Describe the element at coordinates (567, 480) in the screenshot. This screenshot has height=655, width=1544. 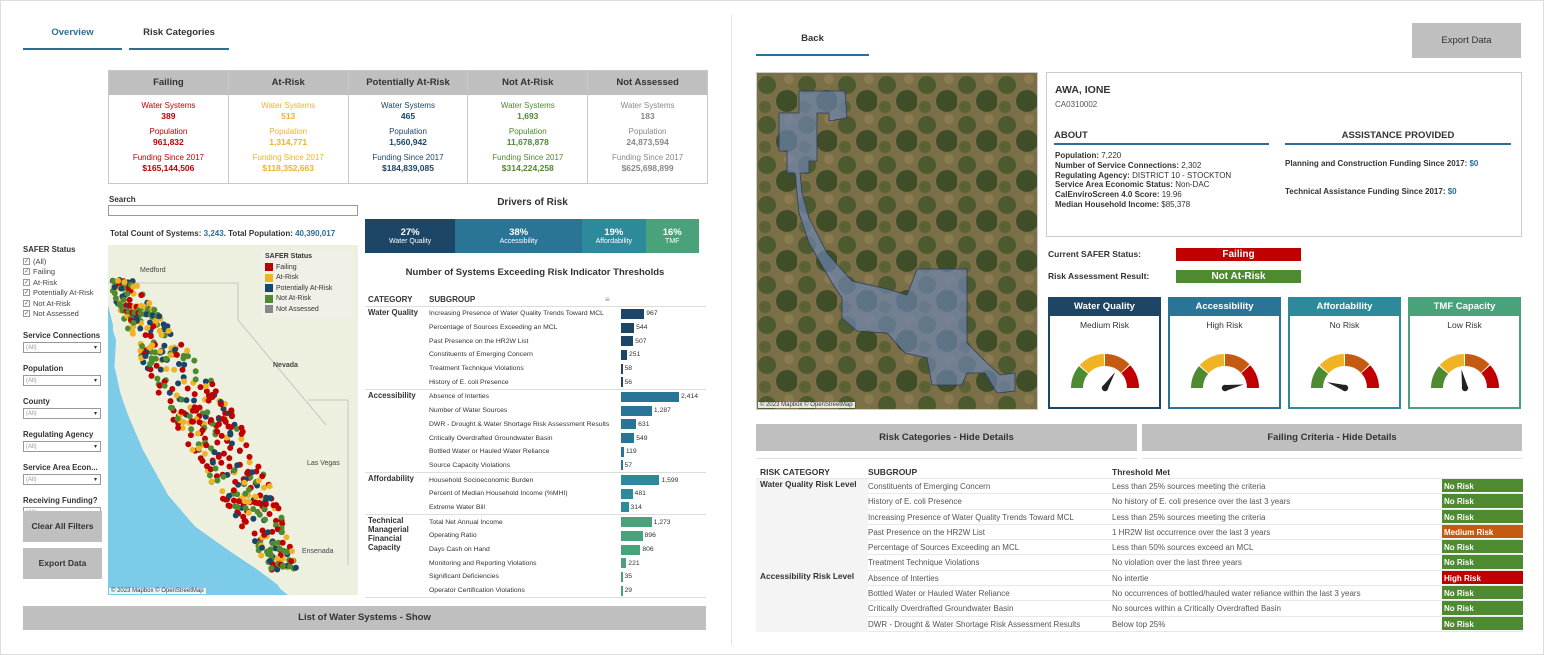
I see `exceed-row: Household Socioeconomic Burden 1,599` at that location.